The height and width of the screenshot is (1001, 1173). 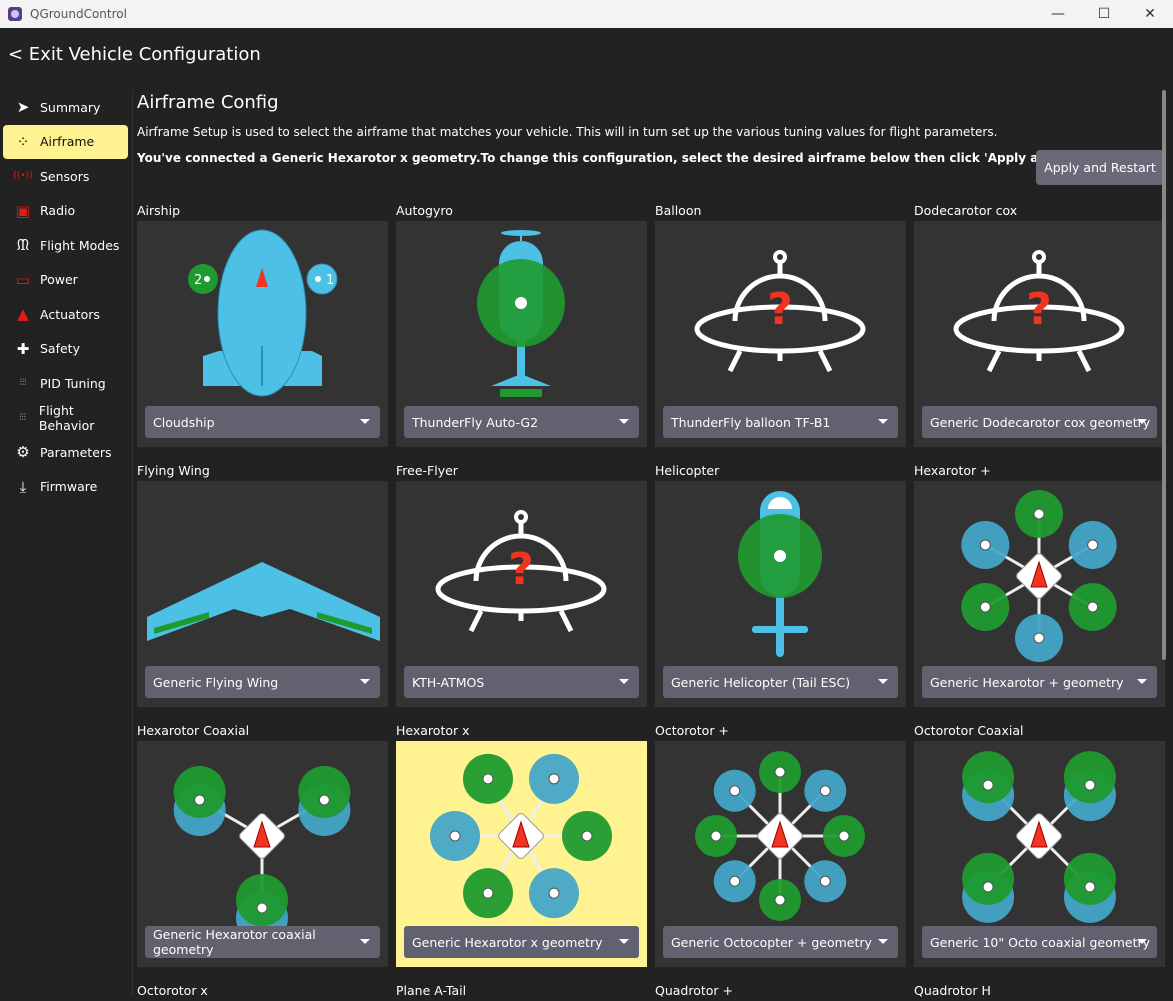 What do you see at coordinates (751, 422) in the screenshot?
I see `airframe-select-value: ThunderFly balloon TF-B1` at bounding box center [751, 422].